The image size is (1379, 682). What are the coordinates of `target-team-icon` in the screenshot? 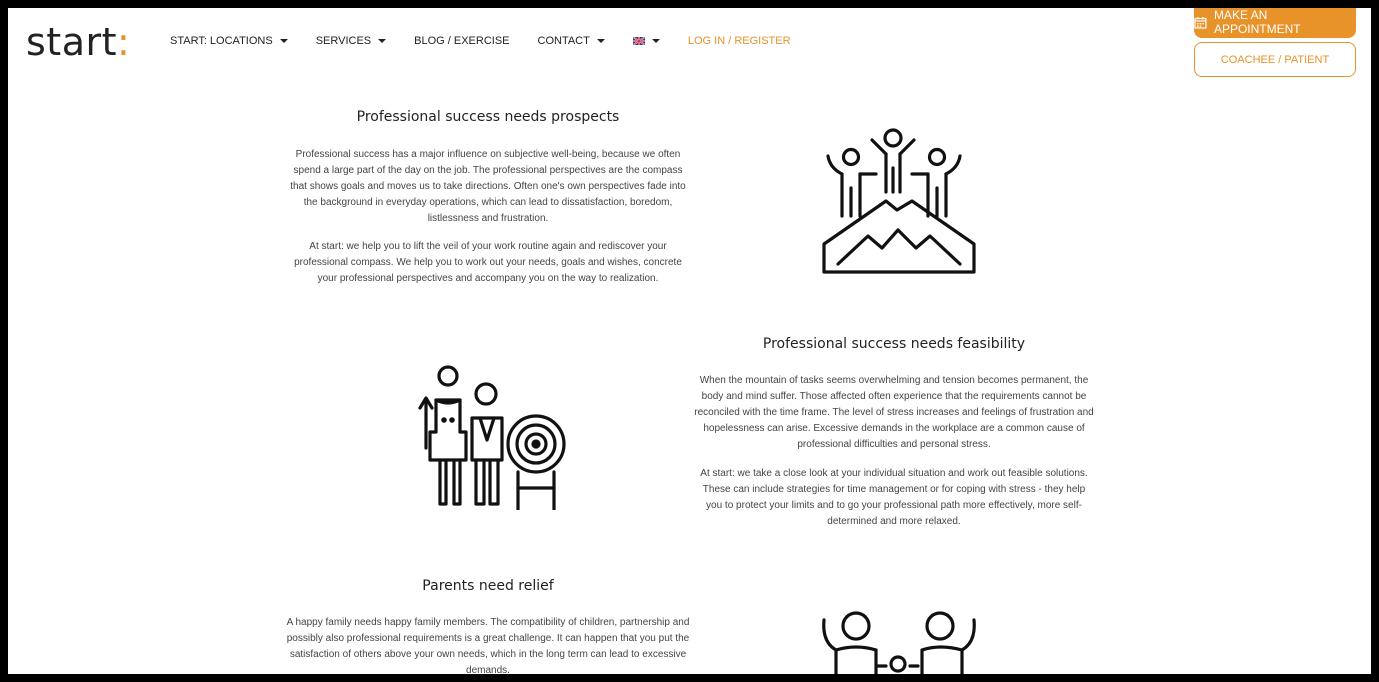 It's located at (492, 437).